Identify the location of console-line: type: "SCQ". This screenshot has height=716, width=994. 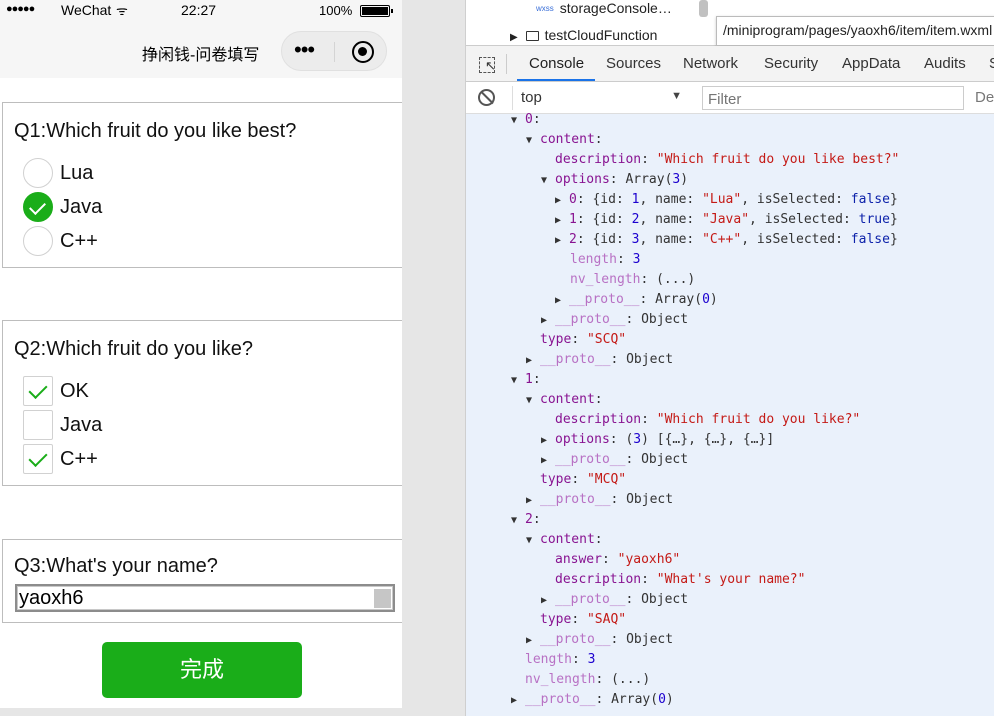
(583, 340).